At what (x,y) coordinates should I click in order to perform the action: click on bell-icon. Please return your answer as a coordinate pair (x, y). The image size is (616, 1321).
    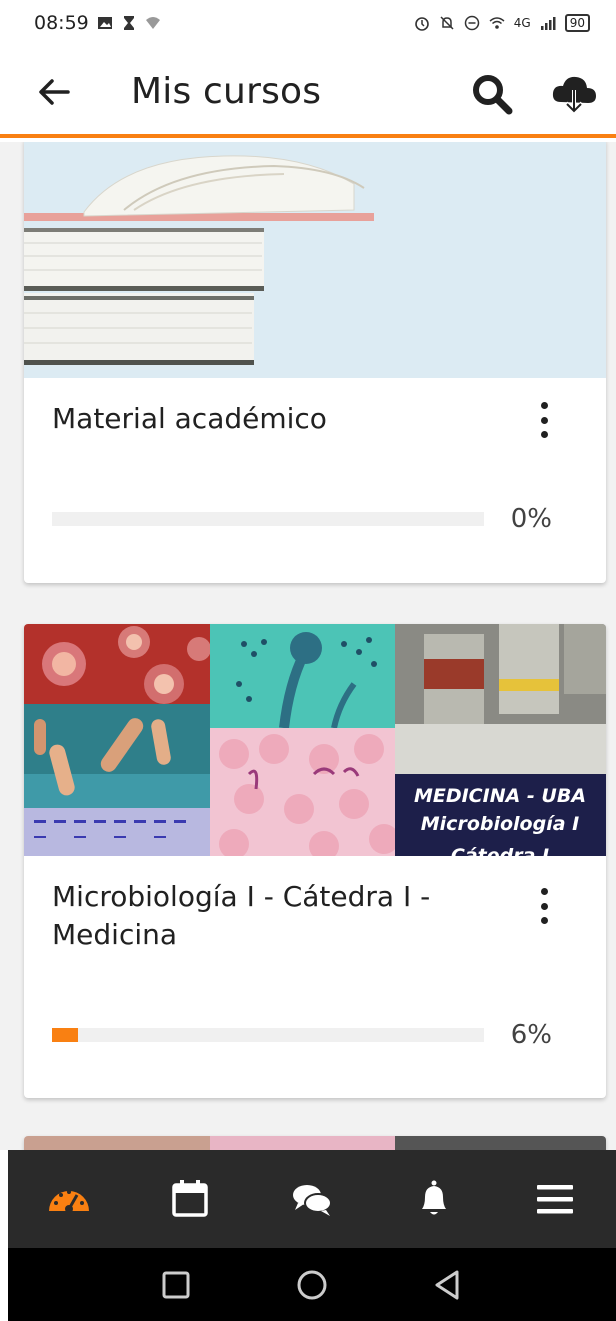
    Looking at the image, I should click on (433, 1197).